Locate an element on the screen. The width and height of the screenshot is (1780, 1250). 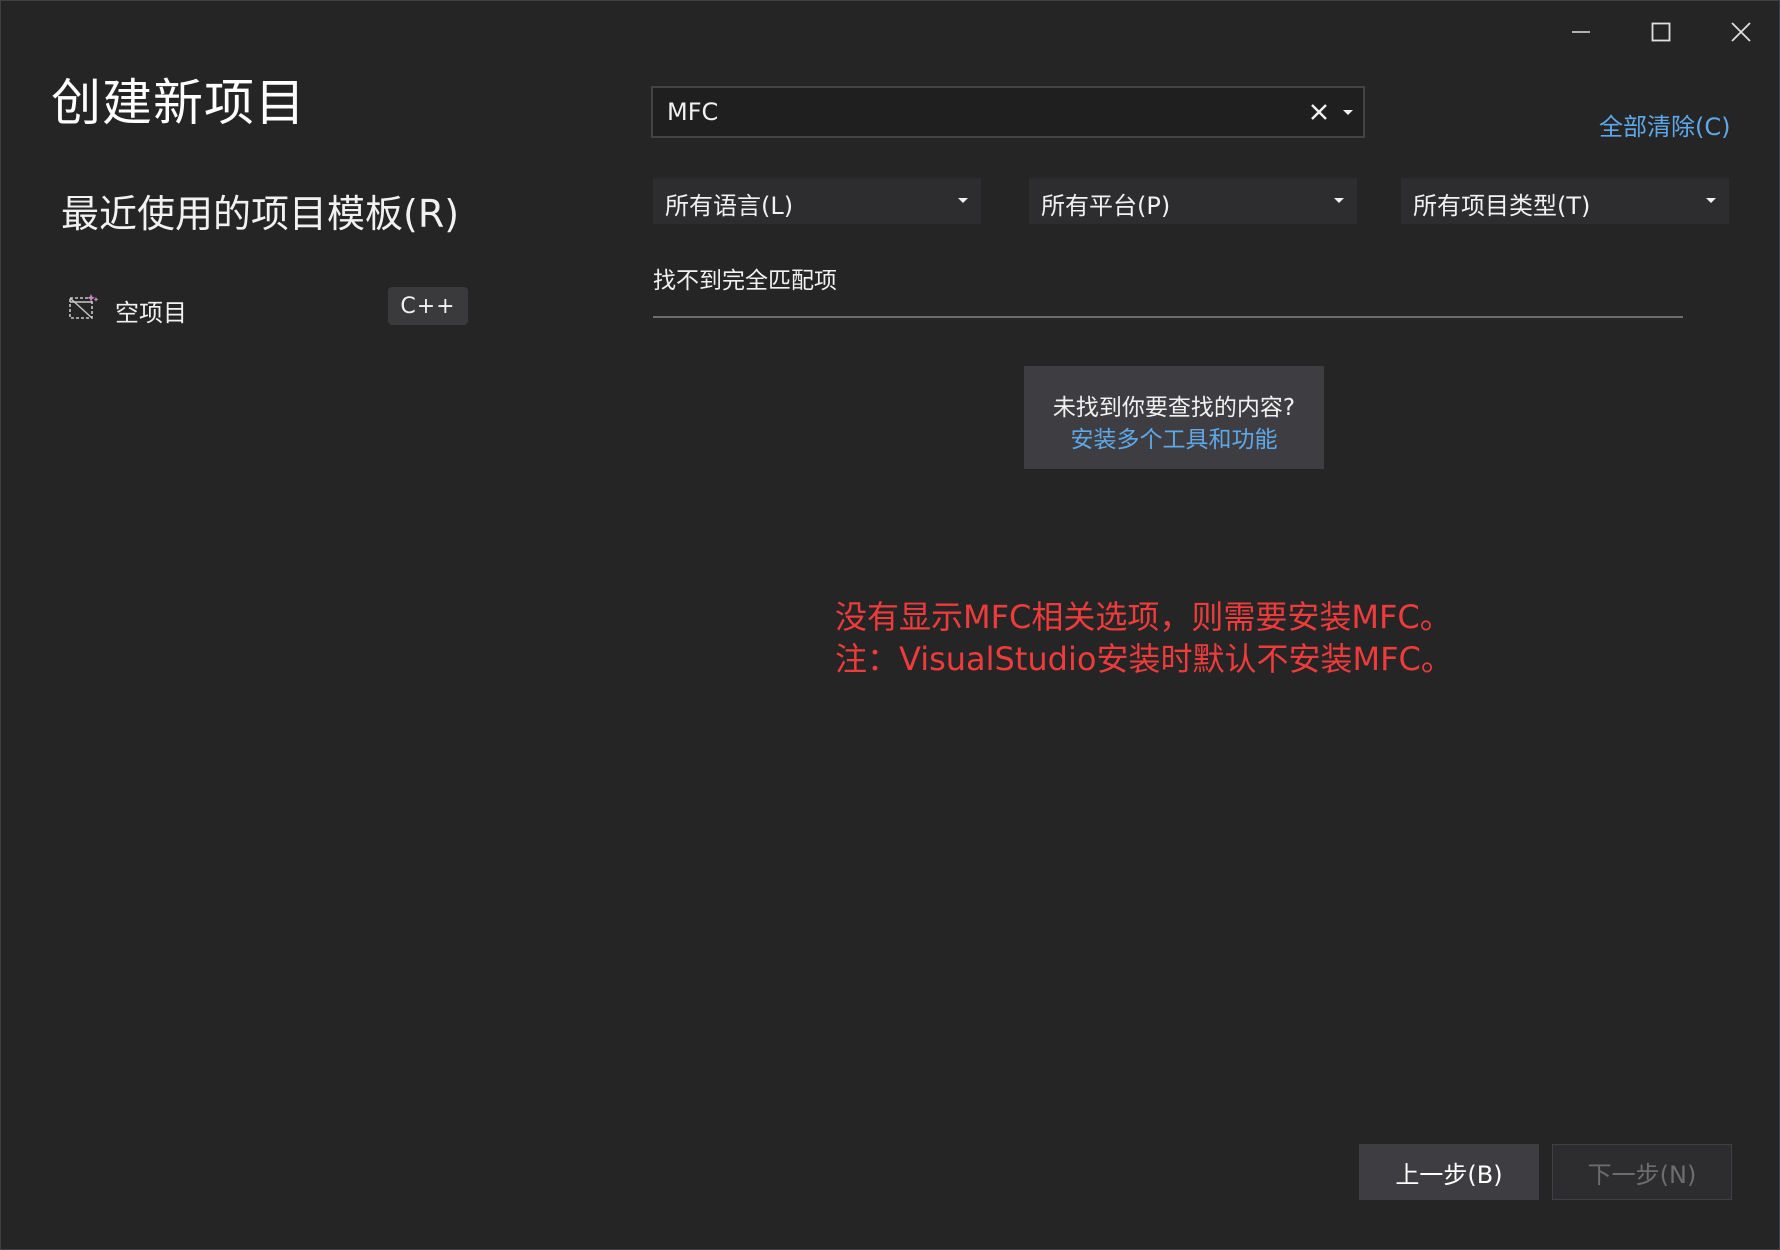
language-filter-dropdown: 所有语言(L) is located at coordinates (817, 201).